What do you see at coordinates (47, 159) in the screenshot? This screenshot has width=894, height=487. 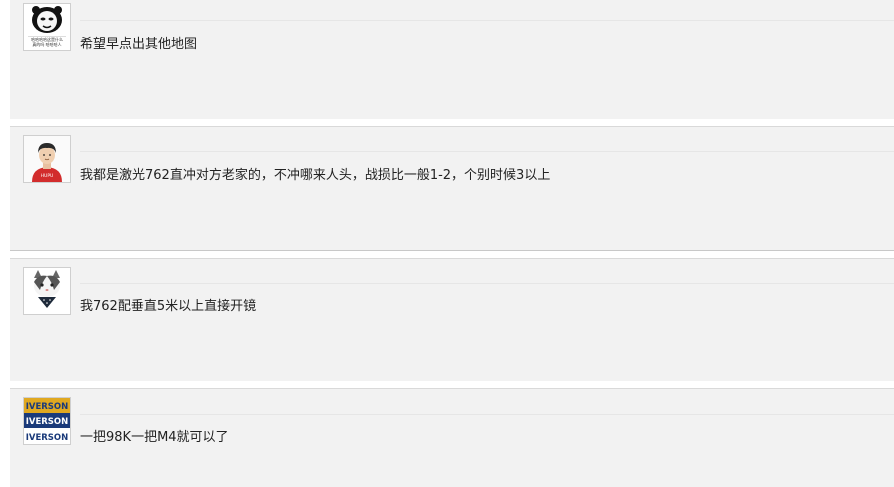 I see `cartoon-man-avatar-icon: HUPU` at bounding box center [47, 159].